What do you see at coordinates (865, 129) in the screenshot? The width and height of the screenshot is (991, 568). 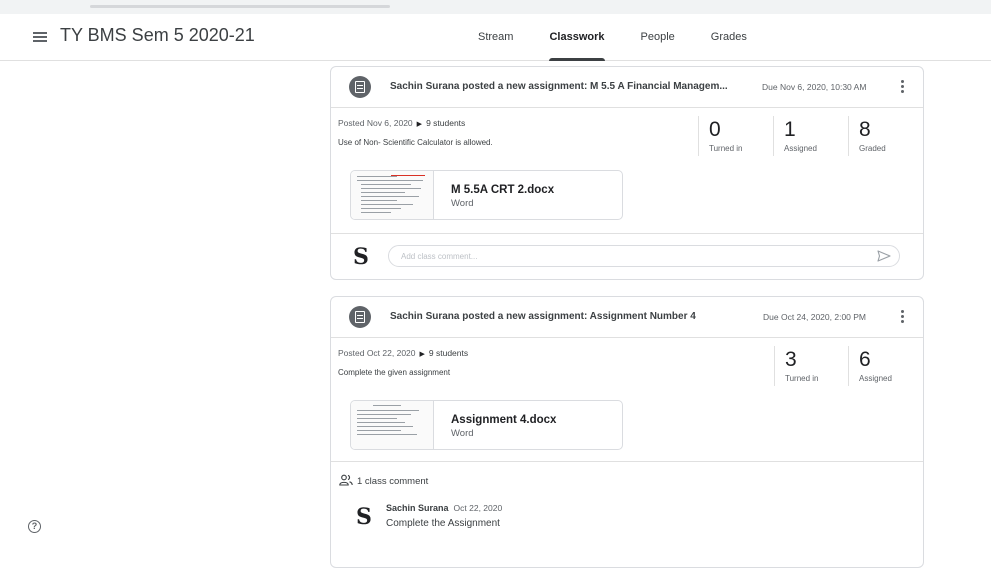 I see `stat-value: 8` at bounding box center [865, 129].